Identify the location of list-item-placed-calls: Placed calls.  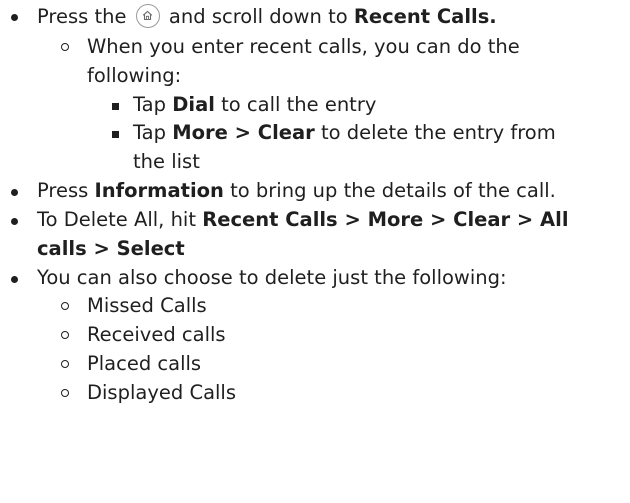
(144, 363).